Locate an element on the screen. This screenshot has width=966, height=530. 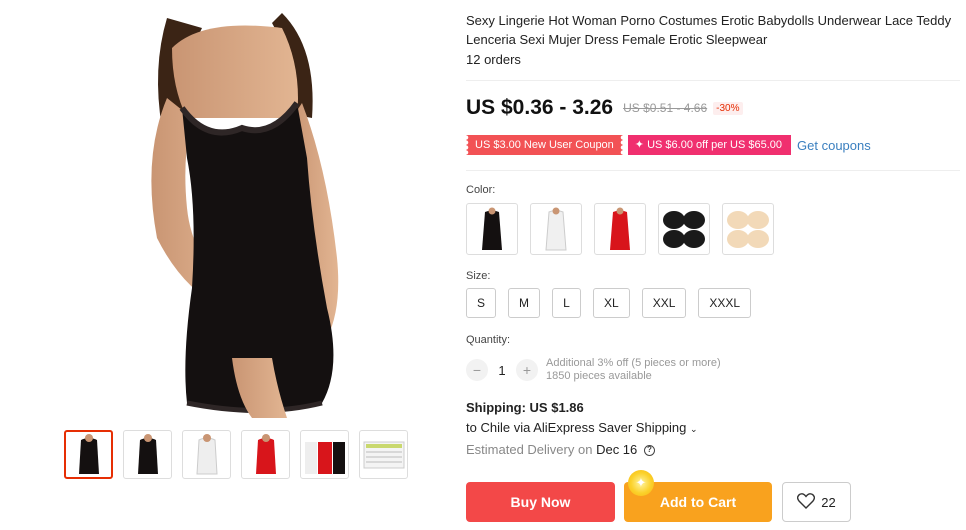
estimated-delivery: Estimated Delivery on Dec 16 ? is located at coordinates (560, 449).